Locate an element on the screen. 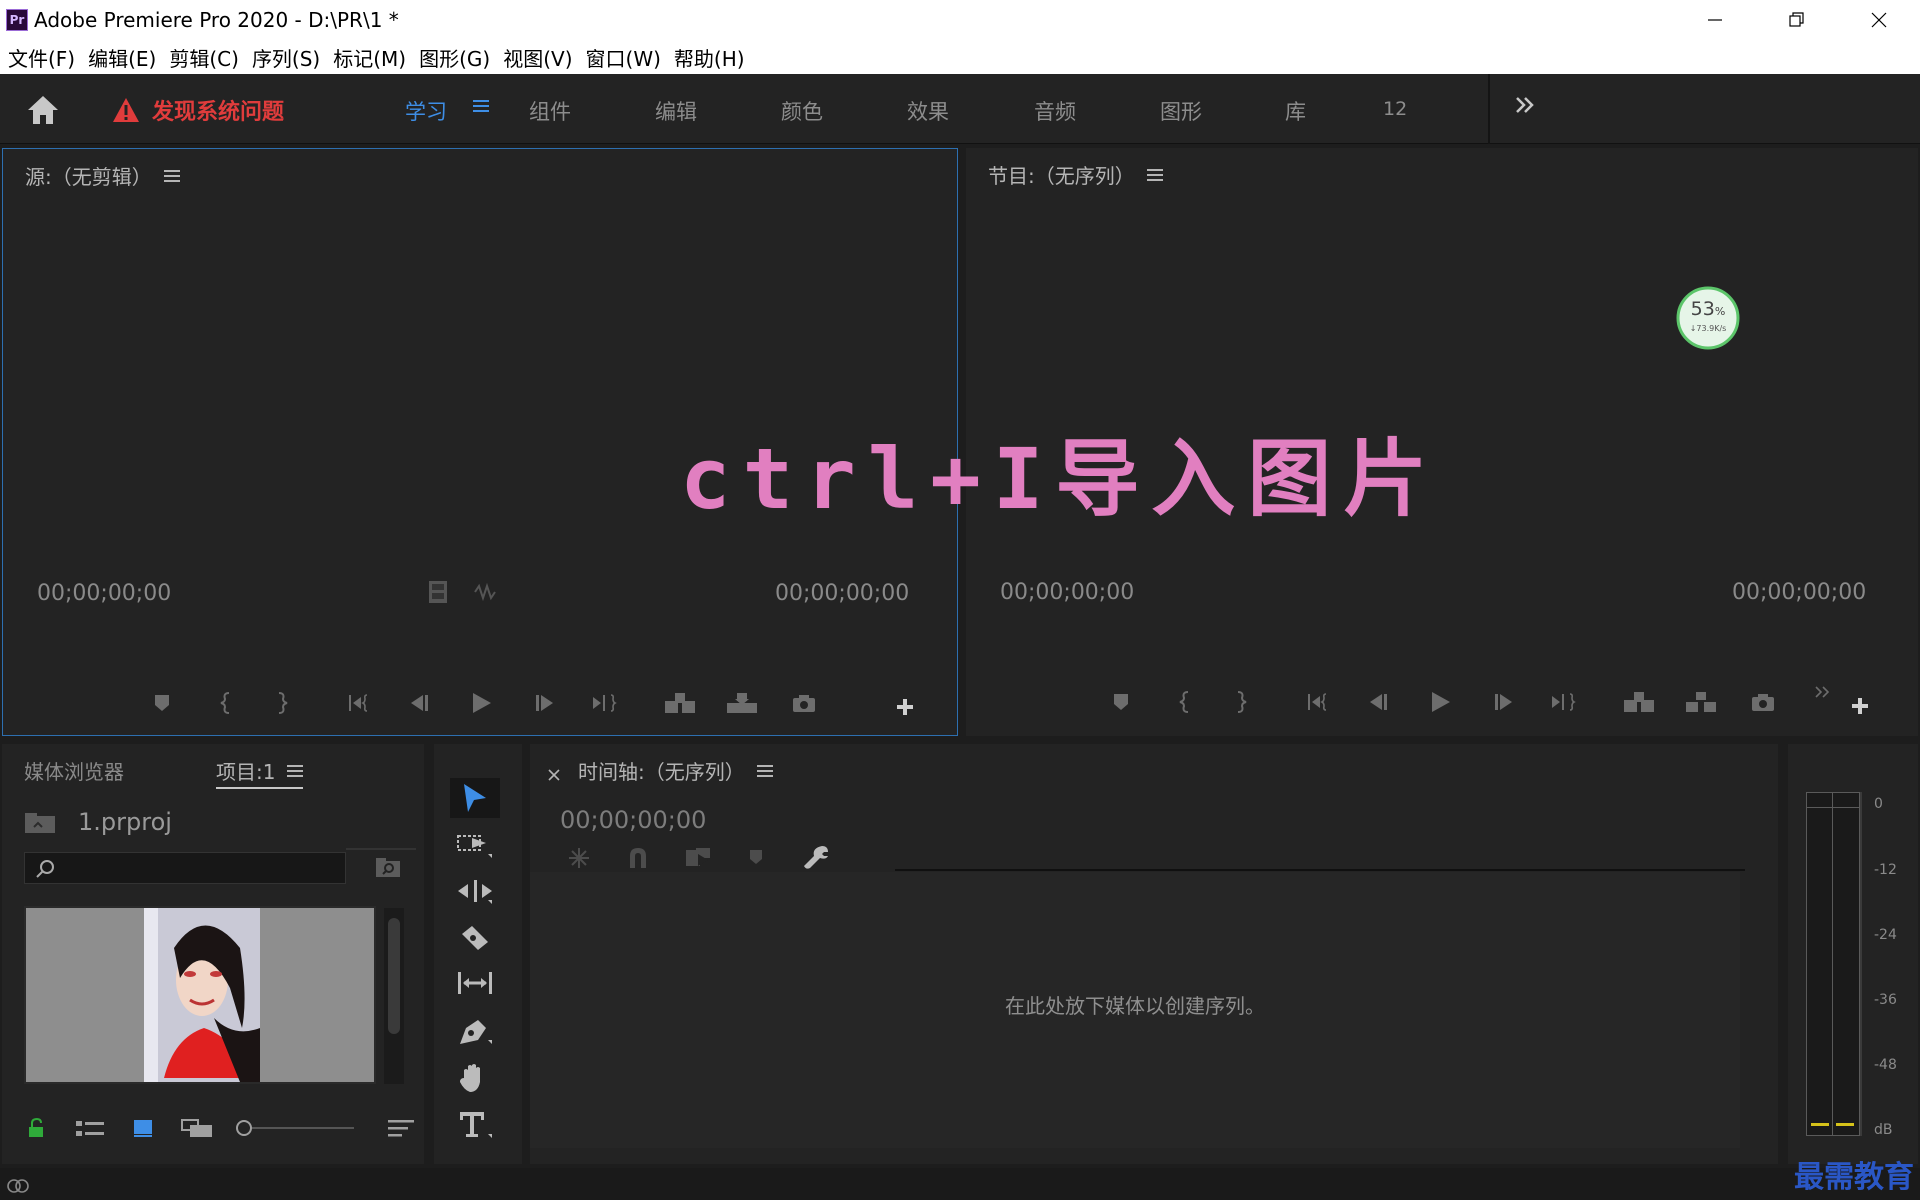 The image size is (1920, 1200). razor-tool is located at coordinates (476, 941).